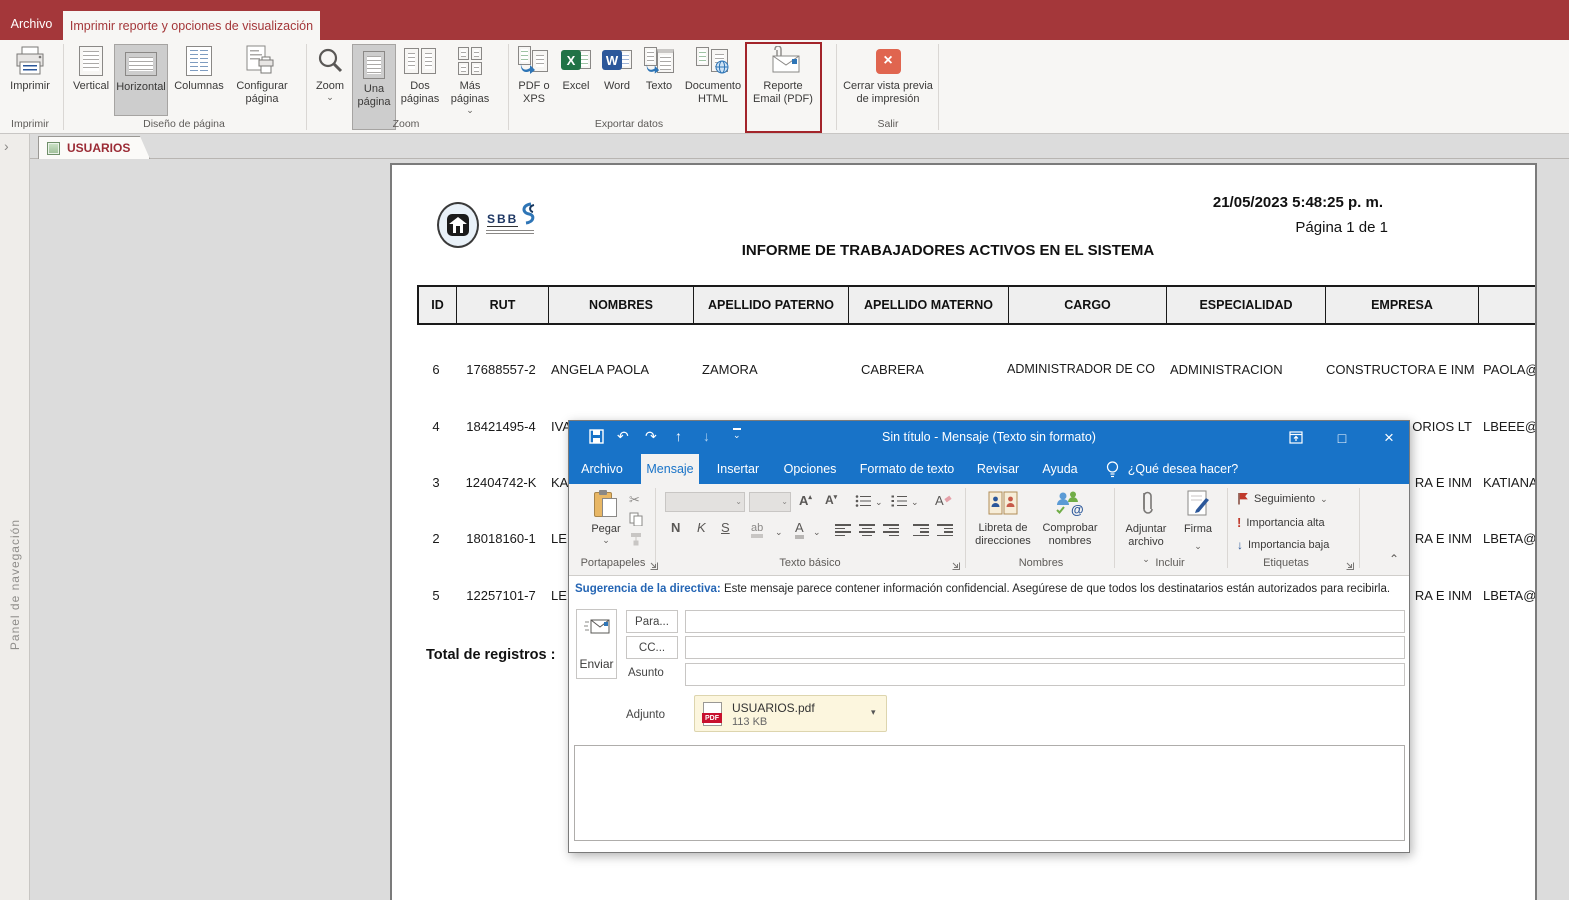 The height and width of the screenshot is (900, 1569). Describe the element at coordinates (141, 80) in the screenshot. I see `horizontal-button: Horizontal` at that location.